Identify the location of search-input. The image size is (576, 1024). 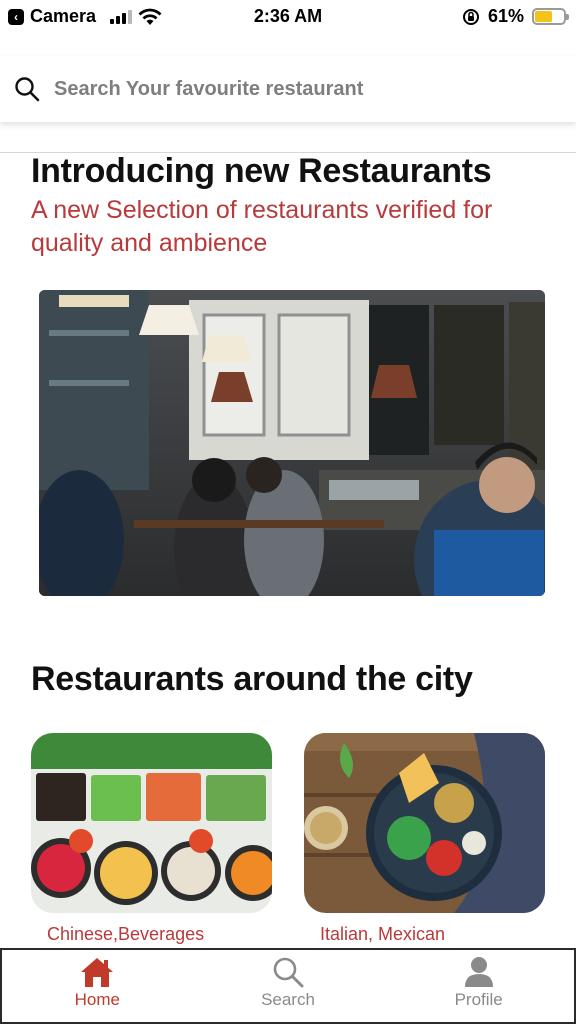
(294, 89).